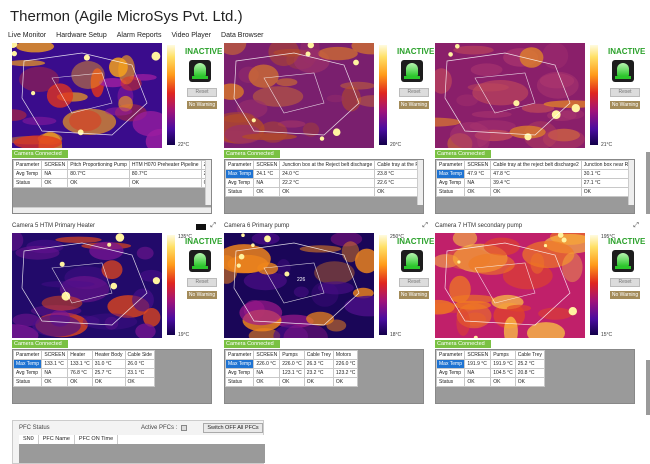  I want to click on pfc-col-time: PFC ON Time, so click(97, 439).